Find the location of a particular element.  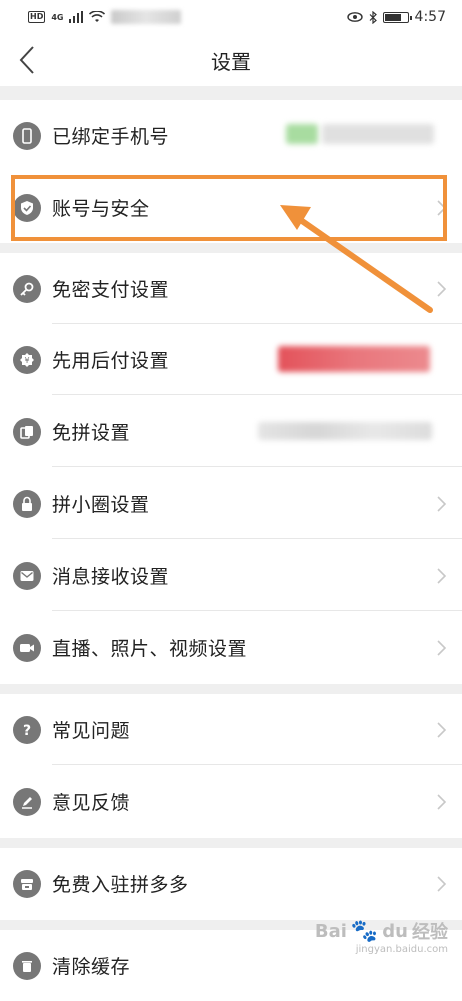

setting-row-pin-free: 免拼设置 is located at coordinates (231, 431).